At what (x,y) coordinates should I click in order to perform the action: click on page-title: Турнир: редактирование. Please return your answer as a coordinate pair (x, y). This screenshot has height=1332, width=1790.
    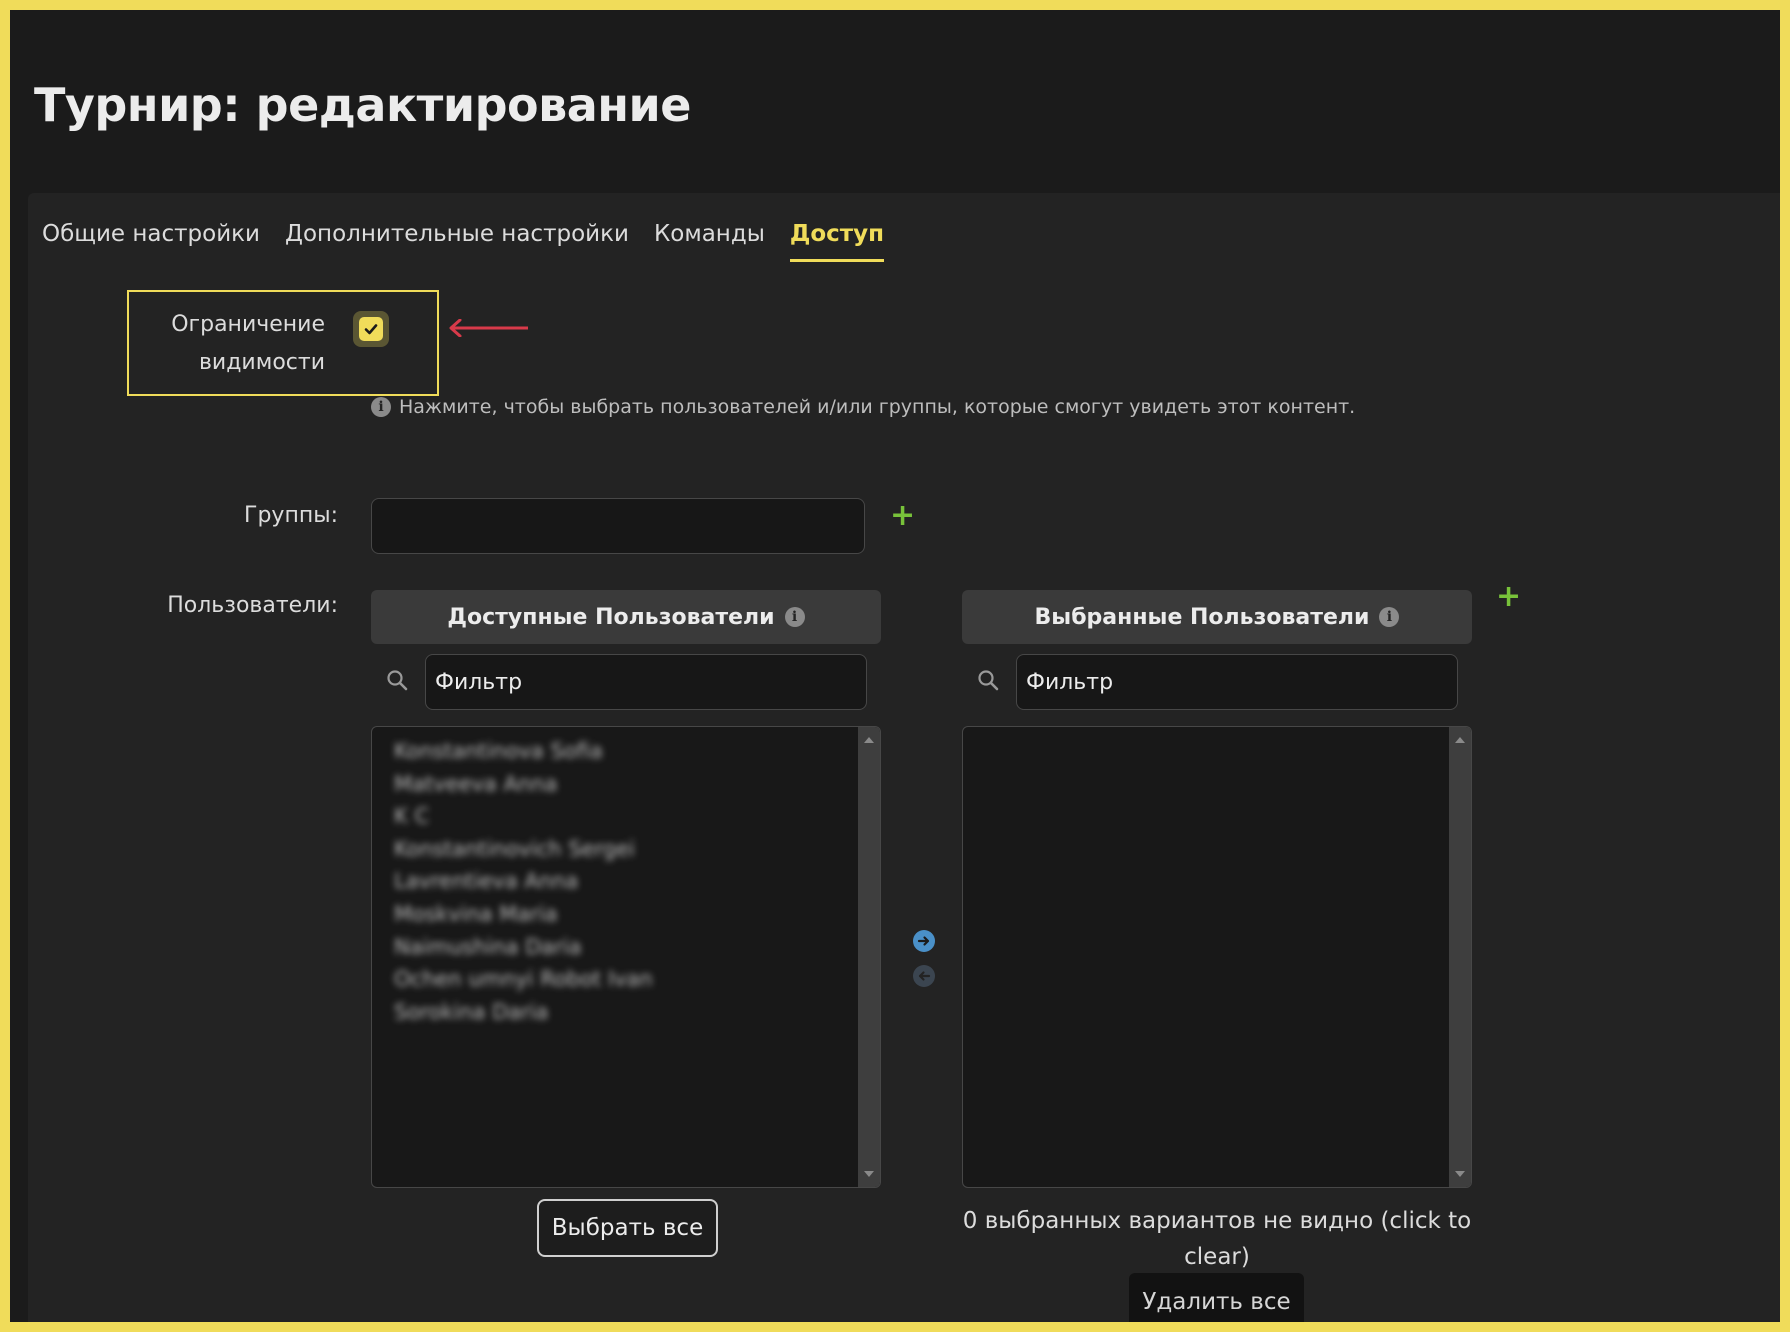
    Looking at the image, I should click on (362, 105).